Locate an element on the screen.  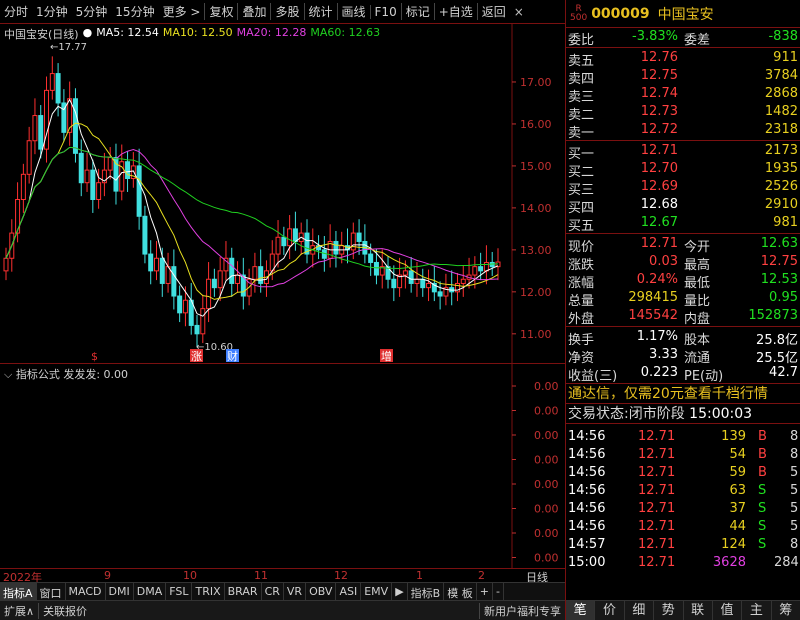
related-quotes-button: 关联报价 is located at coordinates (64, 610).